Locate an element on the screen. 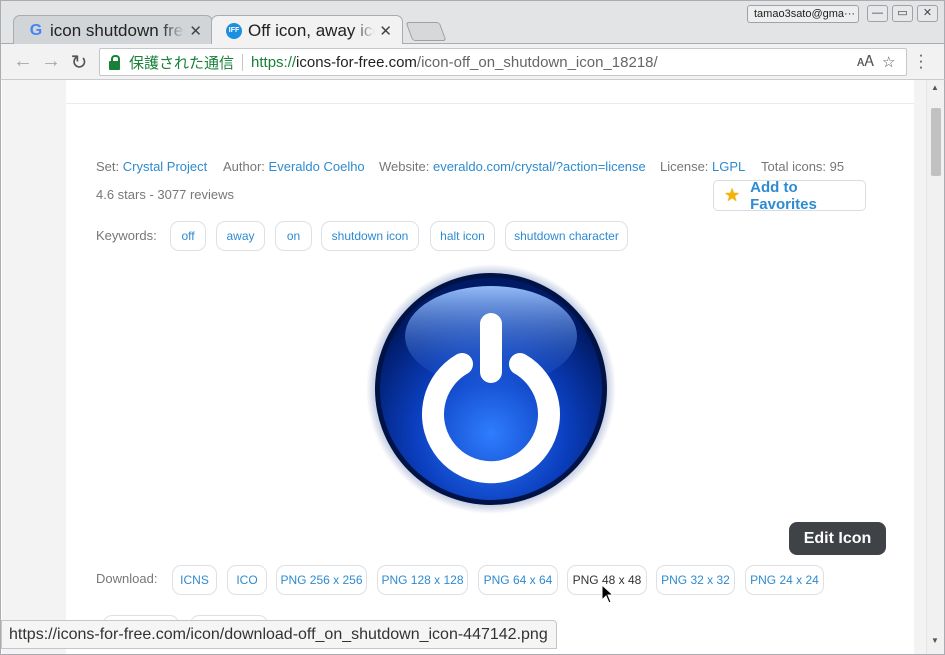 Image resolution: width=945 pixels, height=655 pixels. add-to-favorites-button: ★ Add to Favorites is located at coordinates (789, 195).